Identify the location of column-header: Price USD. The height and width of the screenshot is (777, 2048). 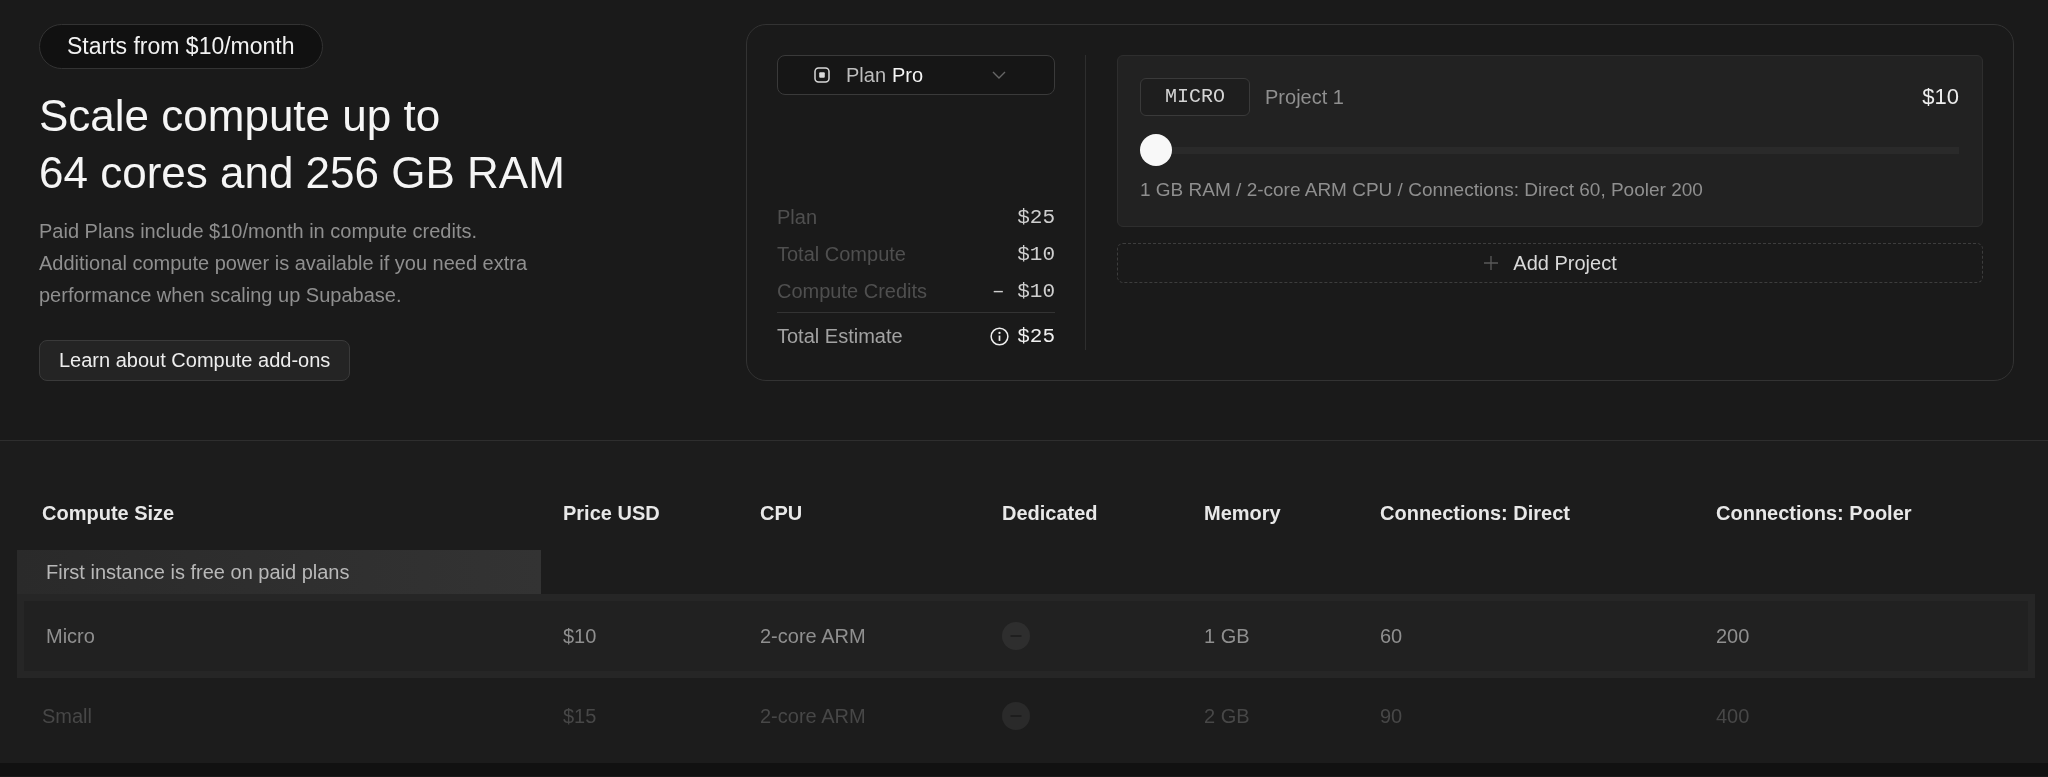
(612, 513).